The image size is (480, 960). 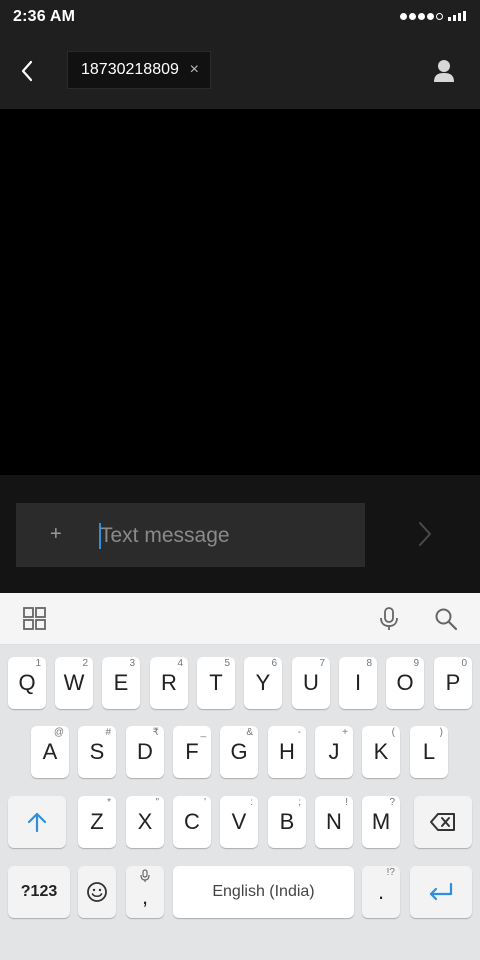 I want to click on send-button, so click(x=423, y=534).